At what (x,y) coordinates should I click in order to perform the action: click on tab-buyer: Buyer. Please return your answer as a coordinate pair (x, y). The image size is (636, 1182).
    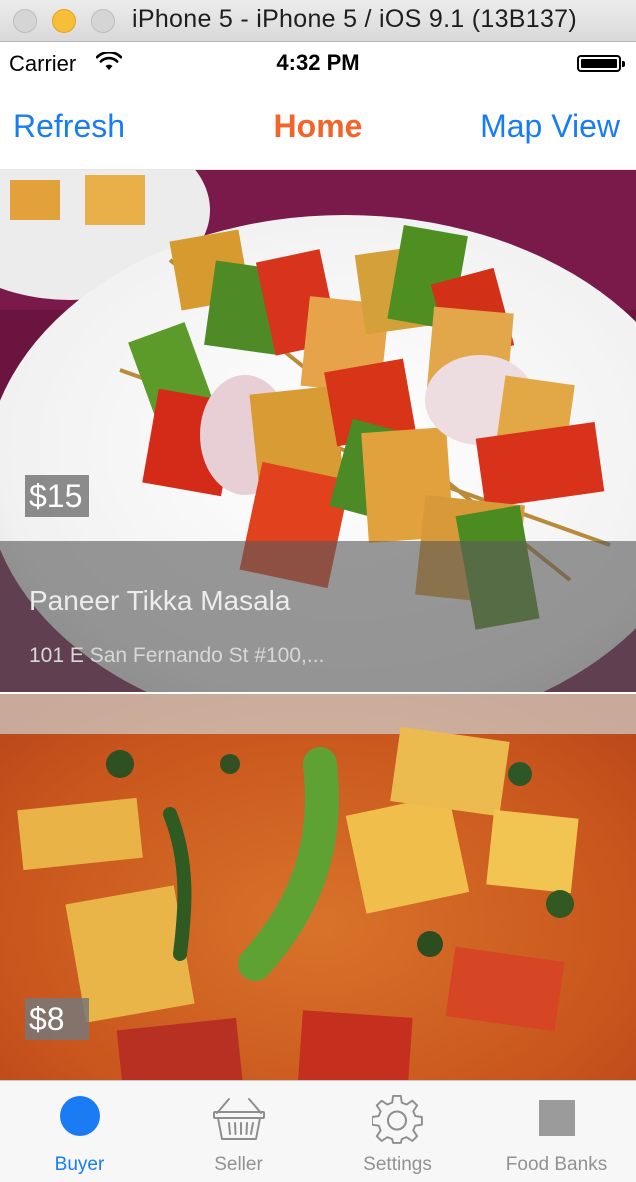
    Looking at the image, I should click on (79, 1131).